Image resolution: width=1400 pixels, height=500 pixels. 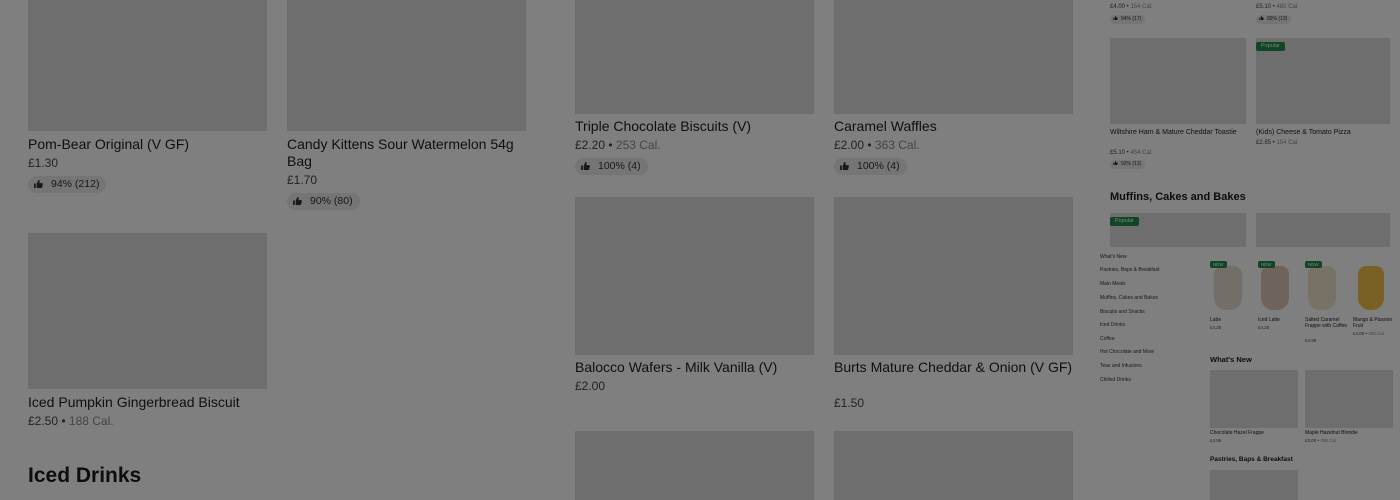 What do you see at coordinates (1113, 257) in the screenshot?
I see `nav-item-whats-new: What's New` at bounding box center [1113, 257].